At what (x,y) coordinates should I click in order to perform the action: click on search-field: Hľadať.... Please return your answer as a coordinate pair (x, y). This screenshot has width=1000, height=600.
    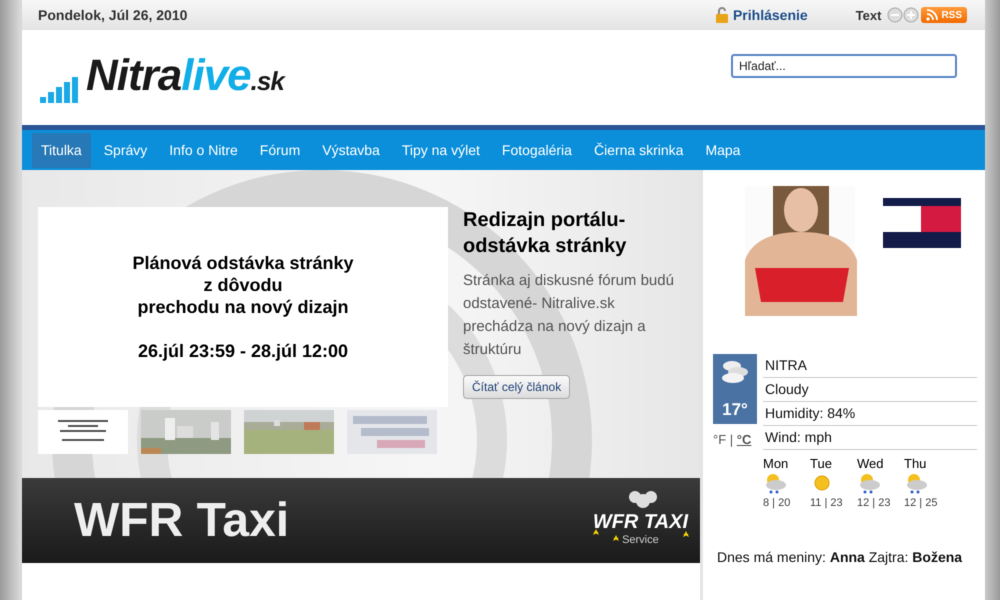
    Looking at the image, I should click on (844, 66).